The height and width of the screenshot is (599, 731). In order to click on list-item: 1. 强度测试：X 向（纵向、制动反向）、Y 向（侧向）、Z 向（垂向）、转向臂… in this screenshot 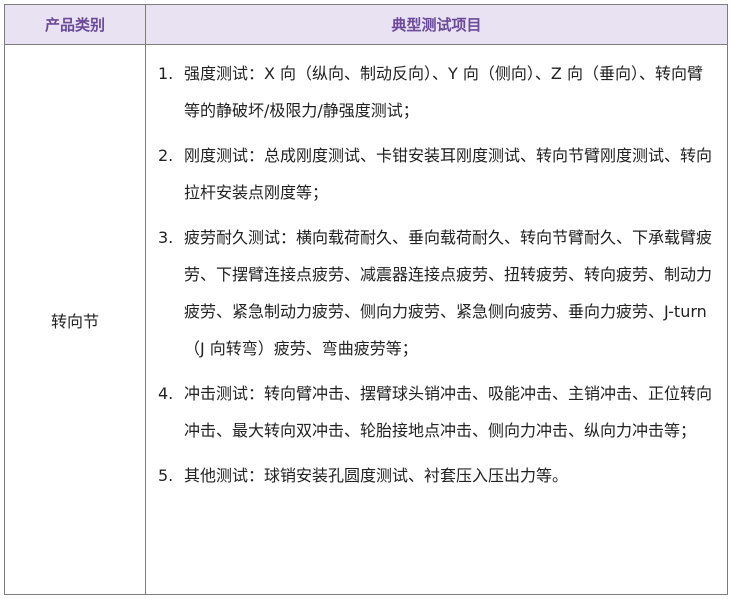, I will do `click(436, 92)`.